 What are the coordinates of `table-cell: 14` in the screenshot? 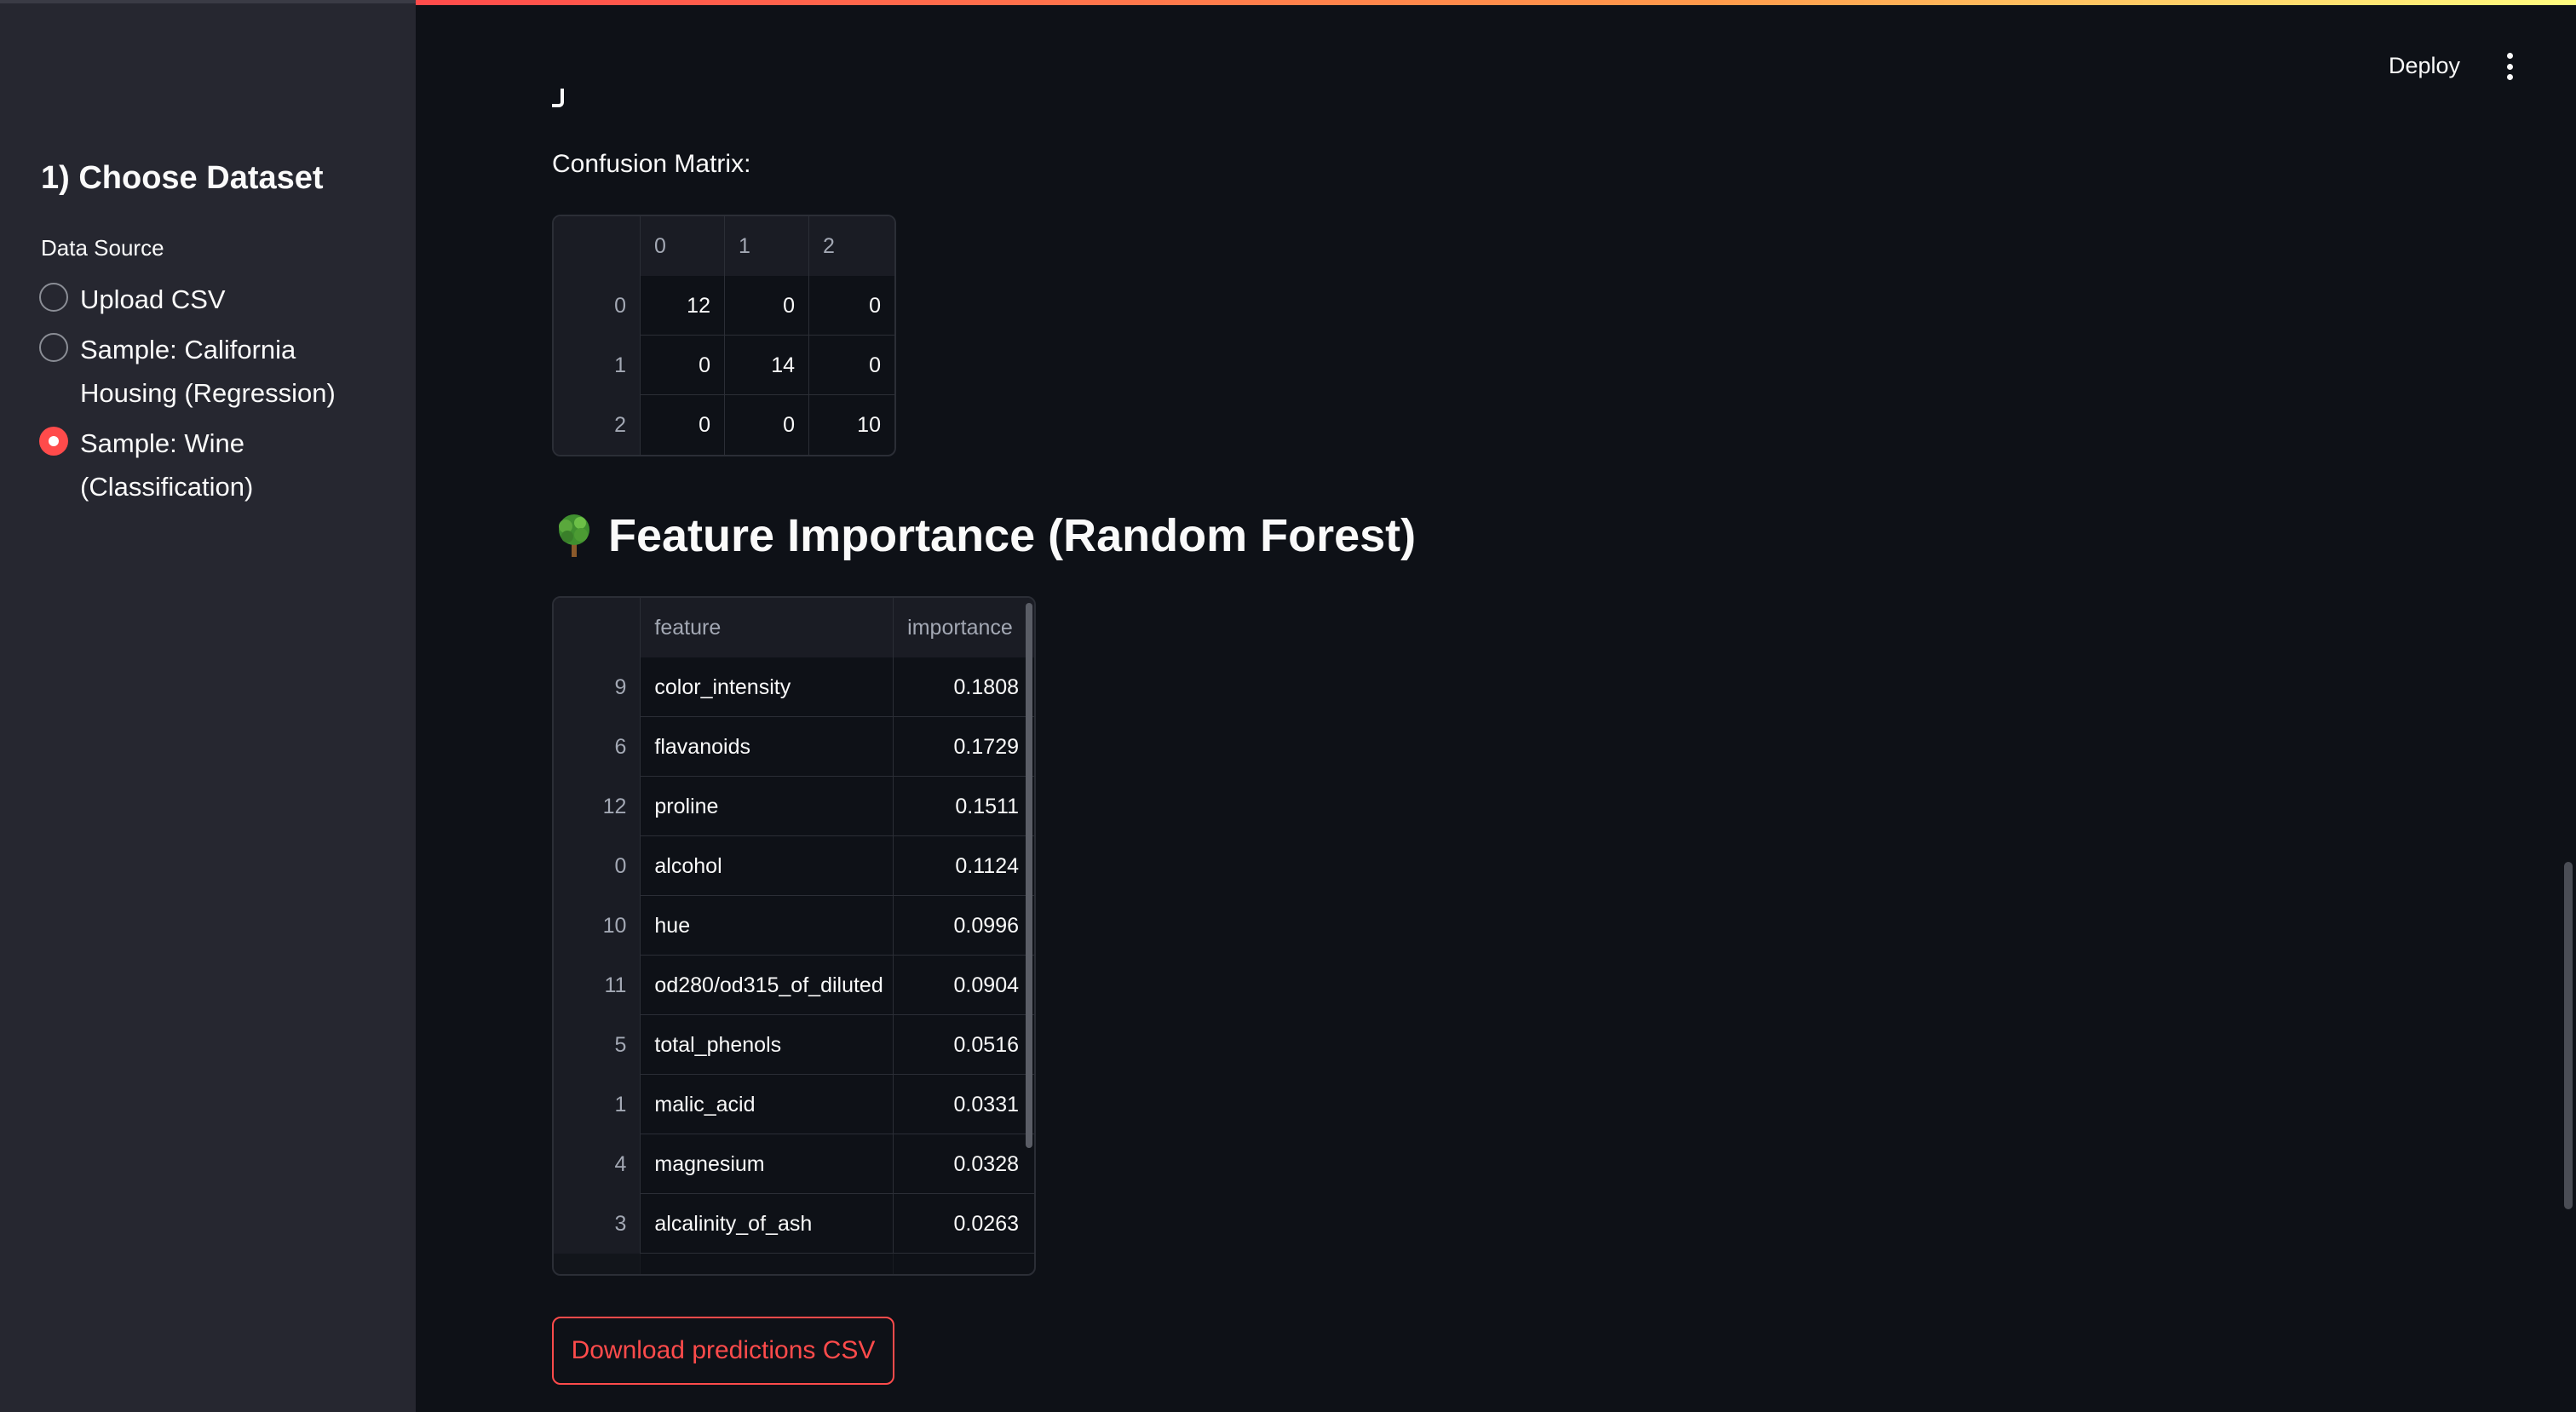 It's located at (767, 365).